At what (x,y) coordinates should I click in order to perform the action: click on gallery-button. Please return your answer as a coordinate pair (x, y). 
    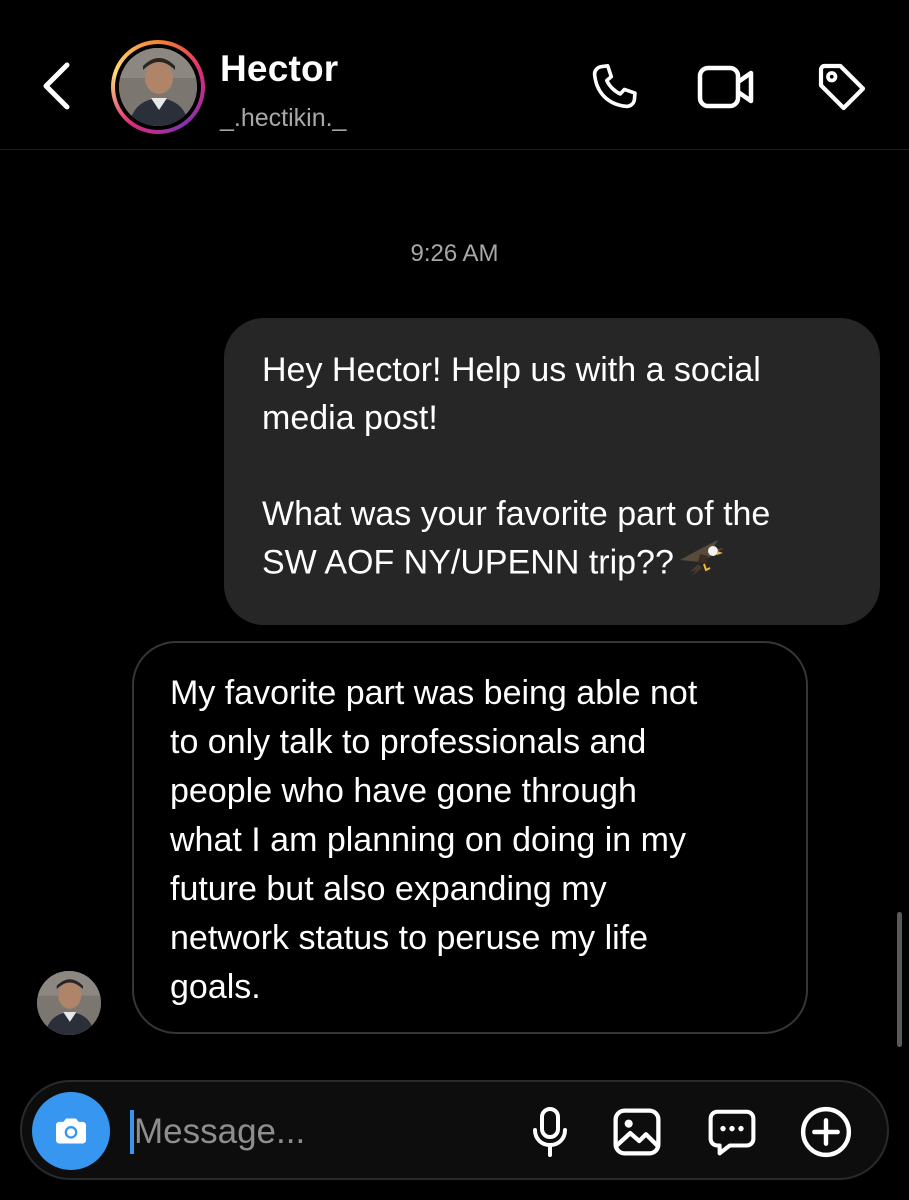
    Looking at the image, I should click on (637, 1132).